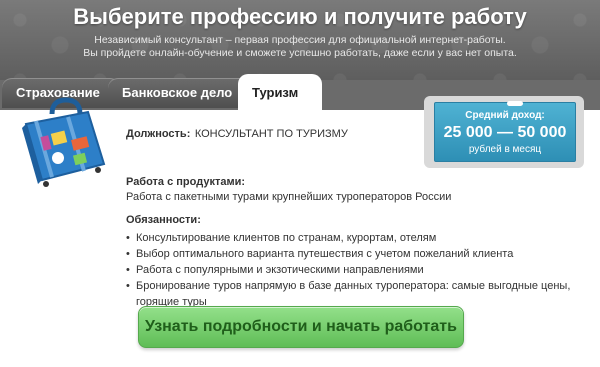  I want to click on badge-hole, so click(515, 103).